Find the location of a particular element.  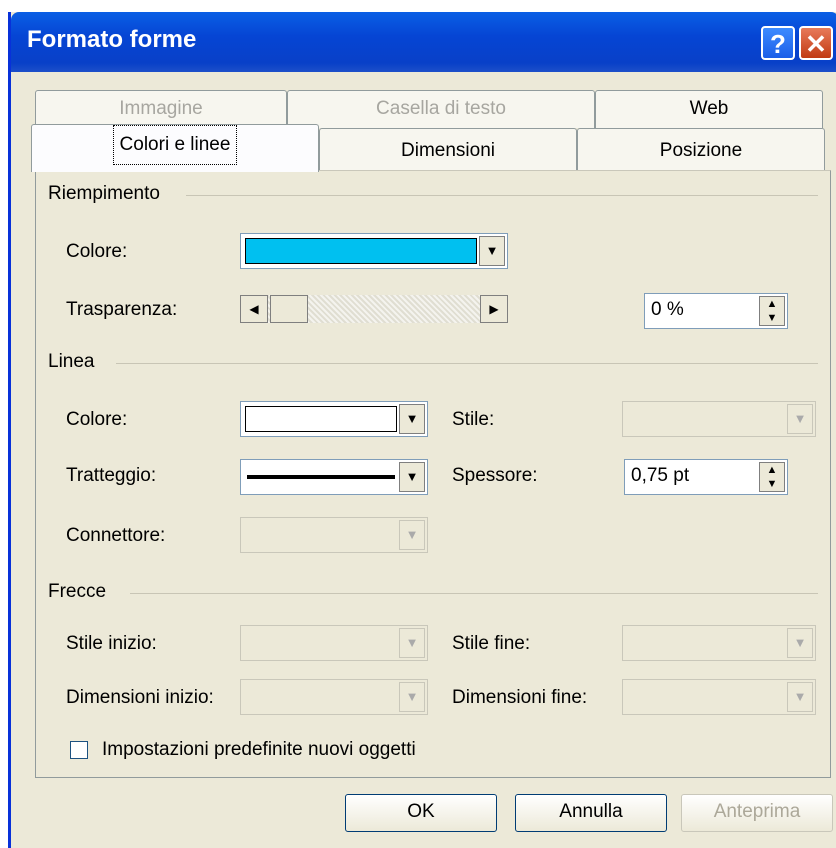

tab-web: Web is located at coordinates (709, 109).